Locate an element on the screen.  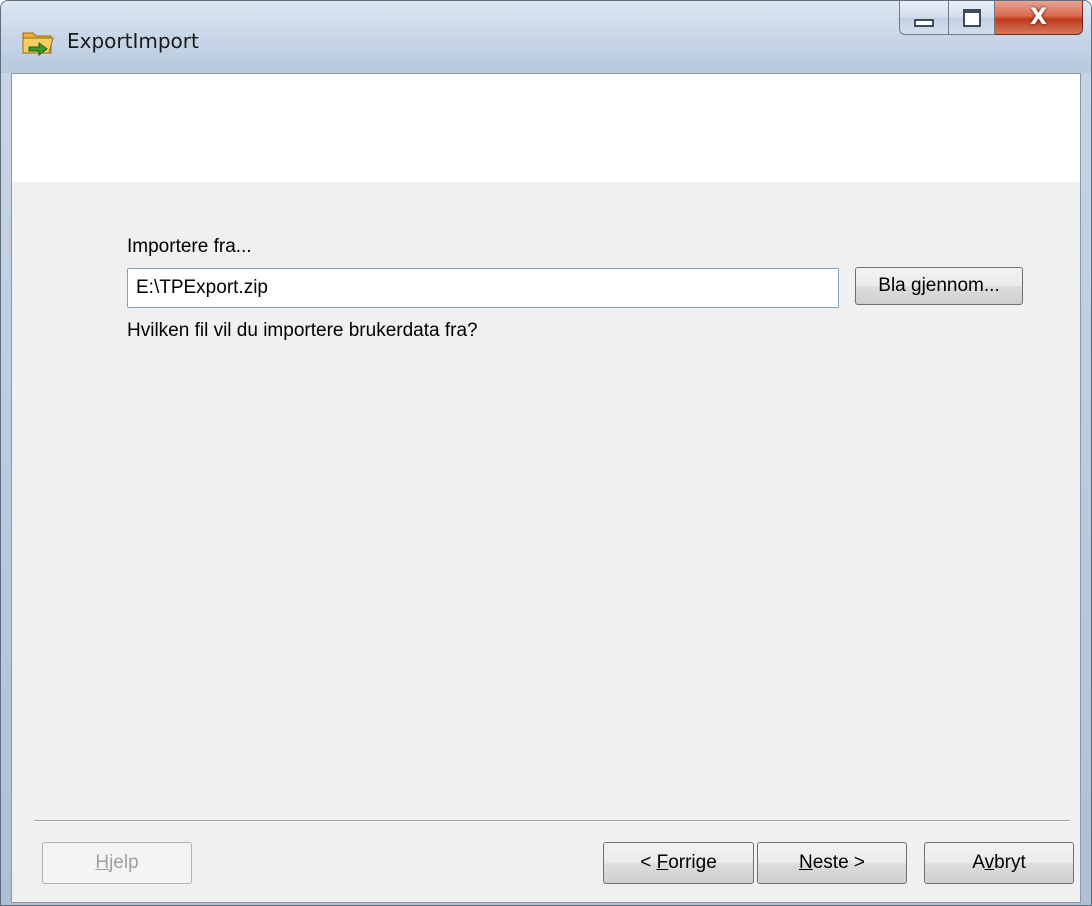
window-controls: X is located at coordinates (991, 19).